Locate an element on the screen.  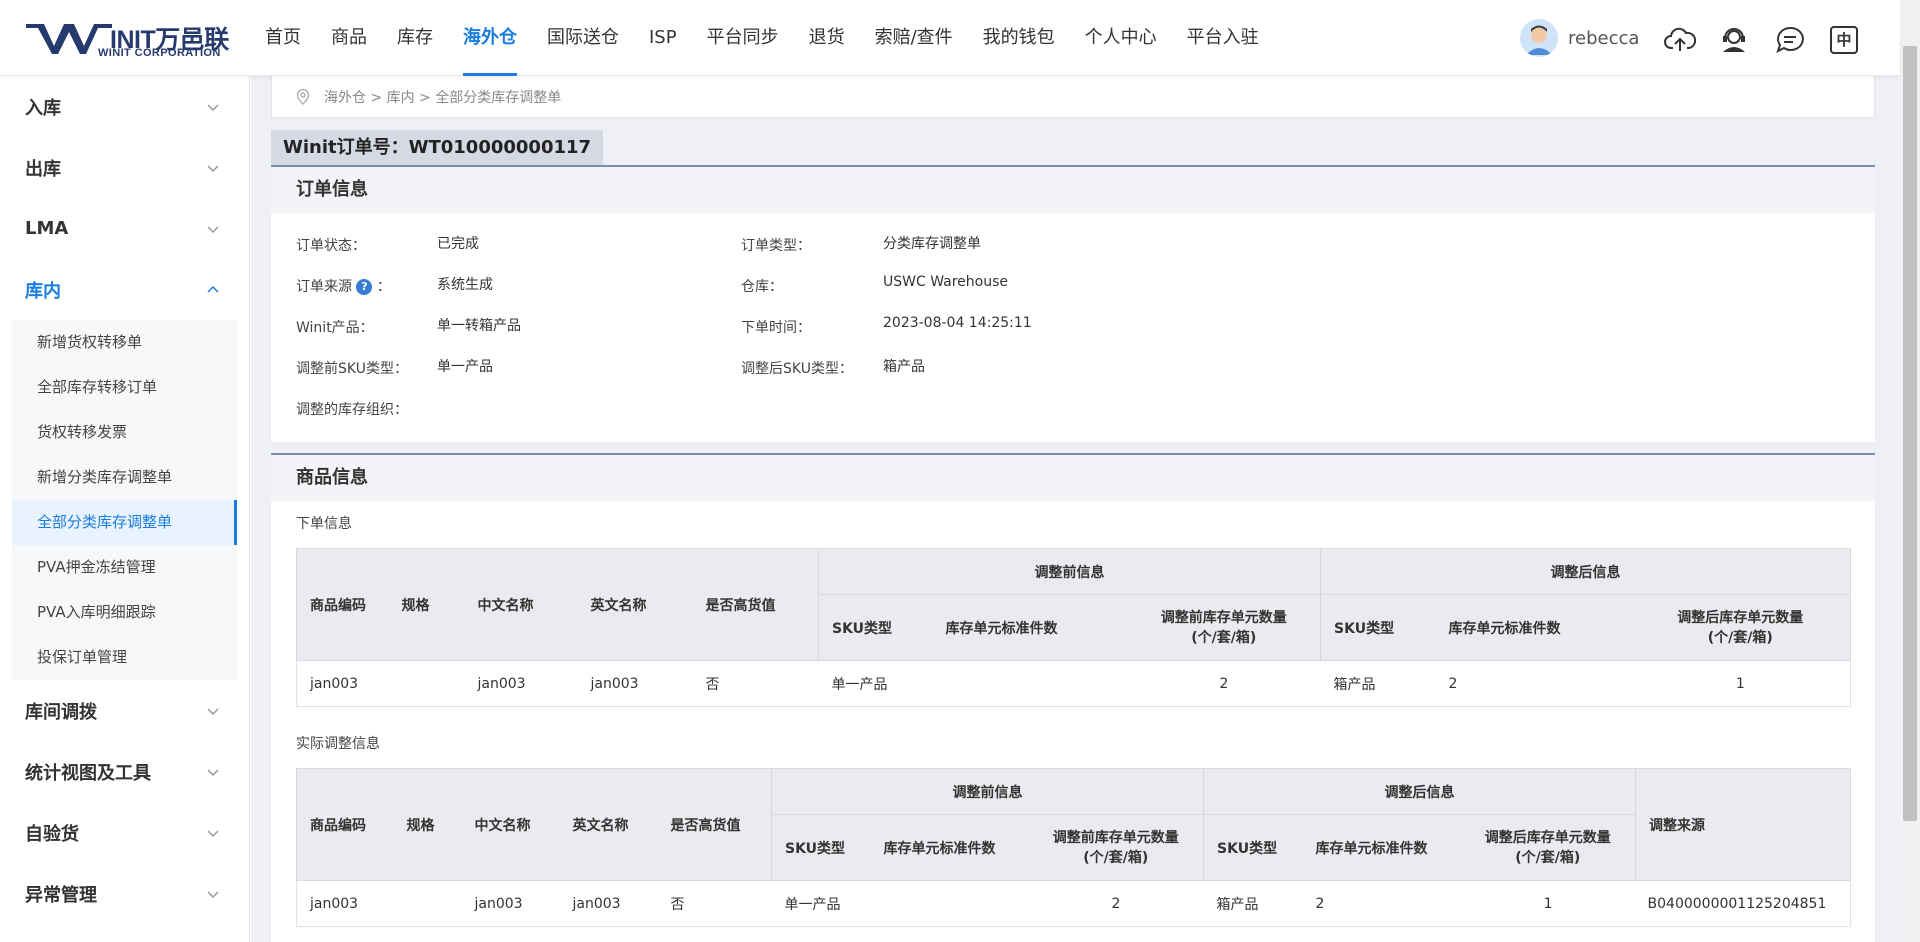
sidebar-group: LMA is located at coordinates (124, 228).